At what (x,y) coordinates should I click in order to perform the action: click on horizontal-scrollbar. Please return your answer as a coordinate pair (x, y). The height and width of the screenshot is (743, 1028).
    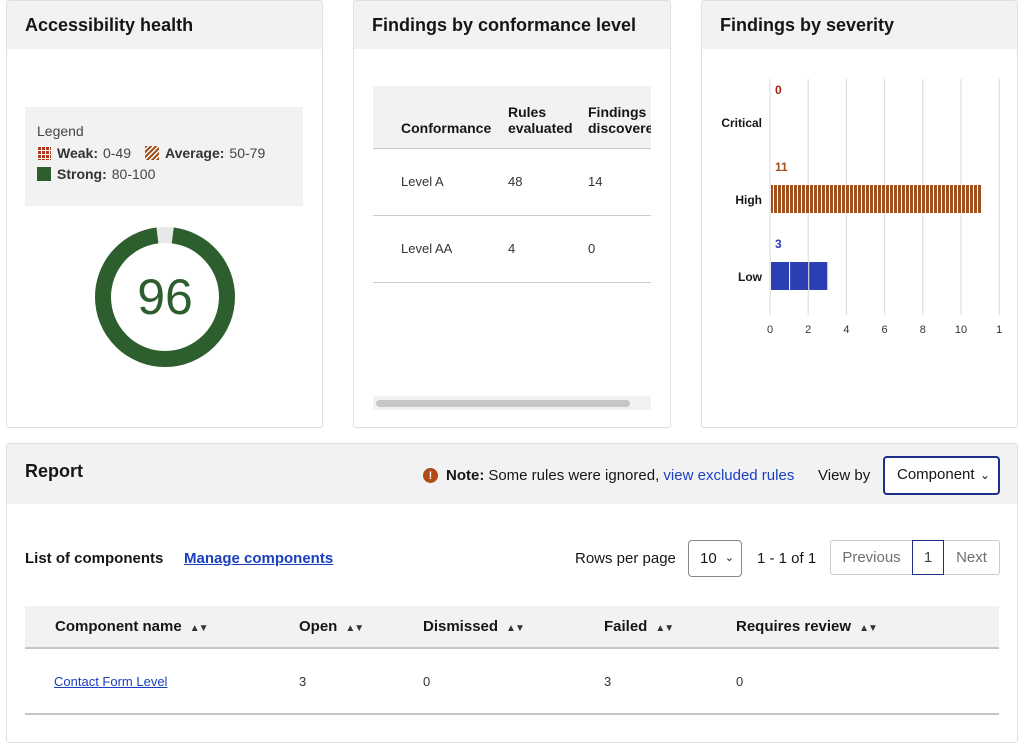
    Looking at the image, I should click on (512, 403).